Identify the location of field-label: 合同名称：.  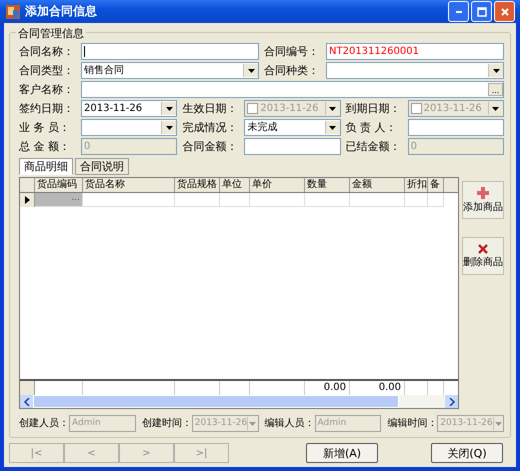
(47, 51).